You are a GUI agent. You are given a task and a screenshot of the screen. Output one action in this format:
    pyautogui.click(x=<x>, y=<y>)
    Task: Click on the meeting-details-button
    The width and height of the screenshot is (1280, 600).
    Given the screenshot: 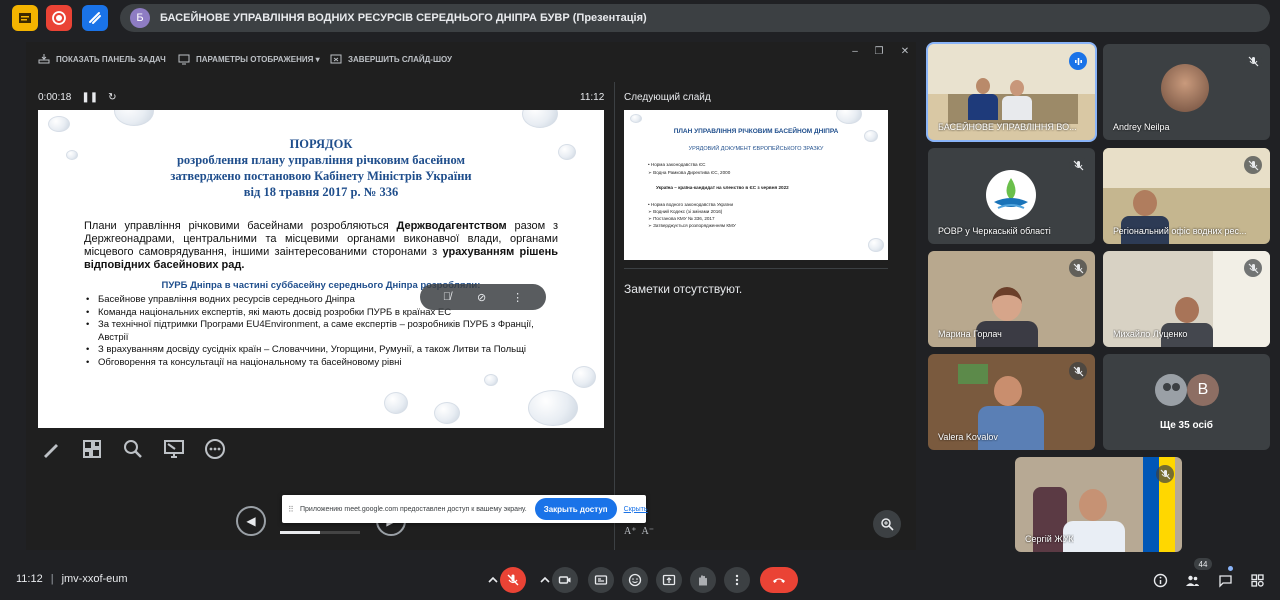 What is the action you would take?
    pyautogui.click(x=1160, y=580)
    